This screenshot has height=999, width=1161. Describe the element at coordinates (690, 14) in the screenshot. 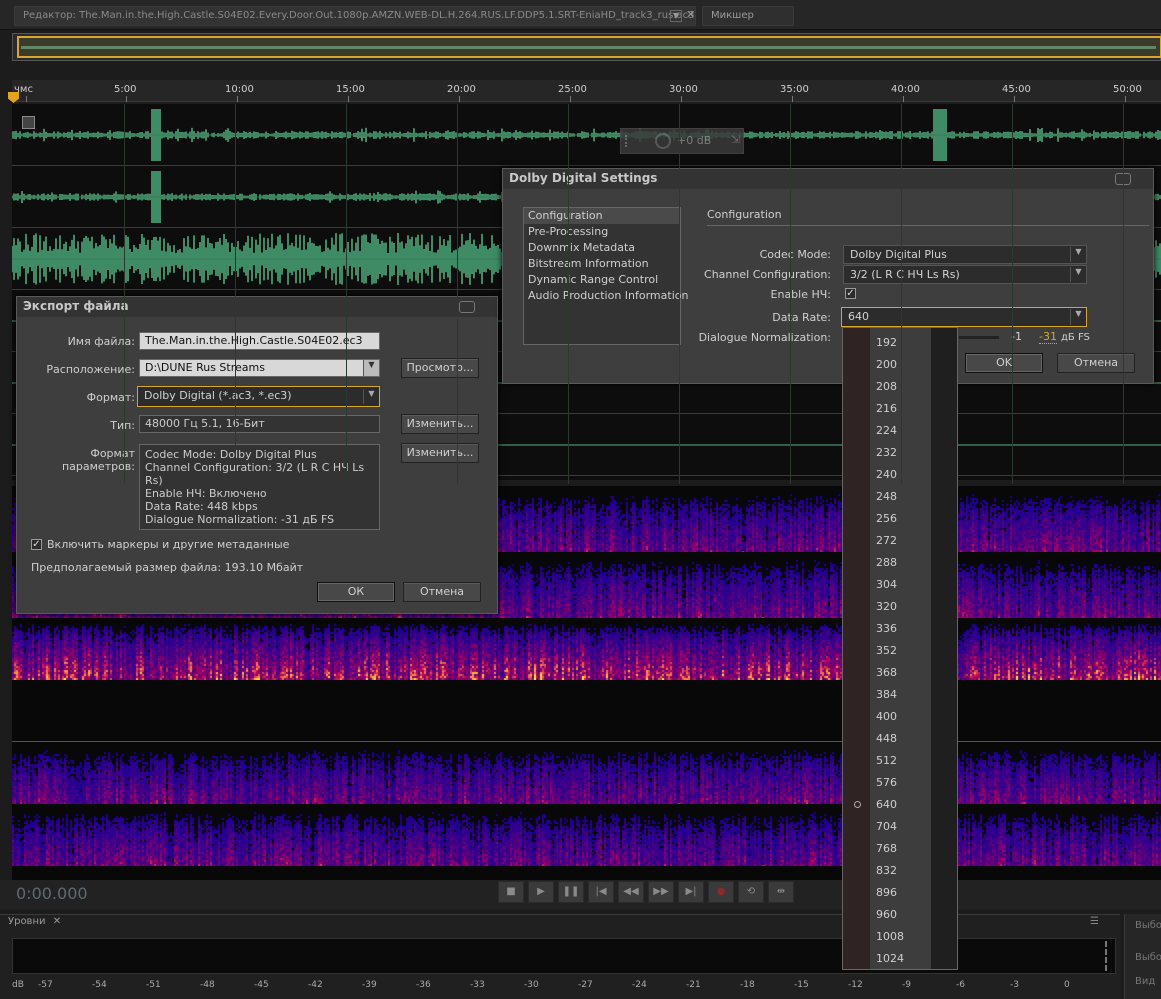

I see `tab-close-icon: ✕` at that location.